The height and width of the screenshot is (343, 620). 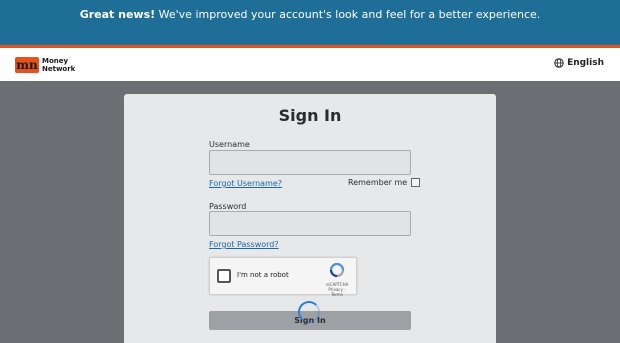 What do you see at coordinates (416, 182) in the screenshot?
I see `remember-me-checkbox` at bounding box center [416, 182].